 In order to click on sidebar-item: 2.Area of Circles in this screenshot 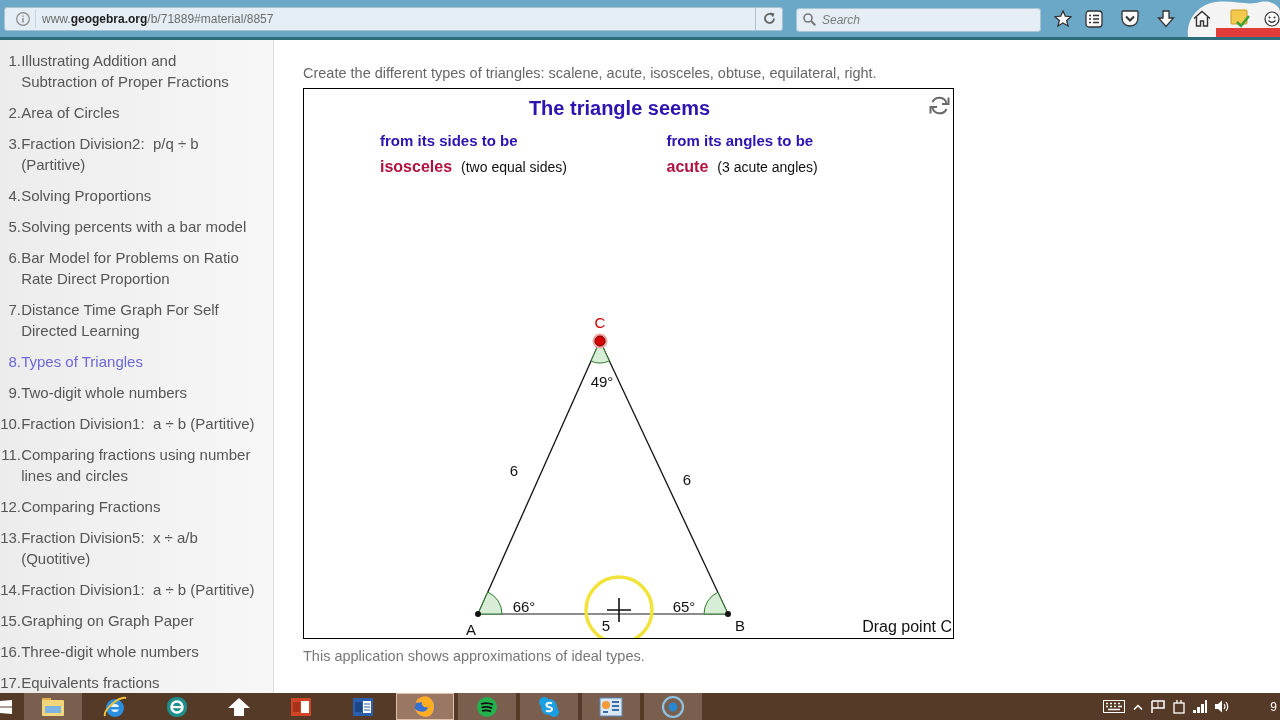, I will do `click(60, 112)`.